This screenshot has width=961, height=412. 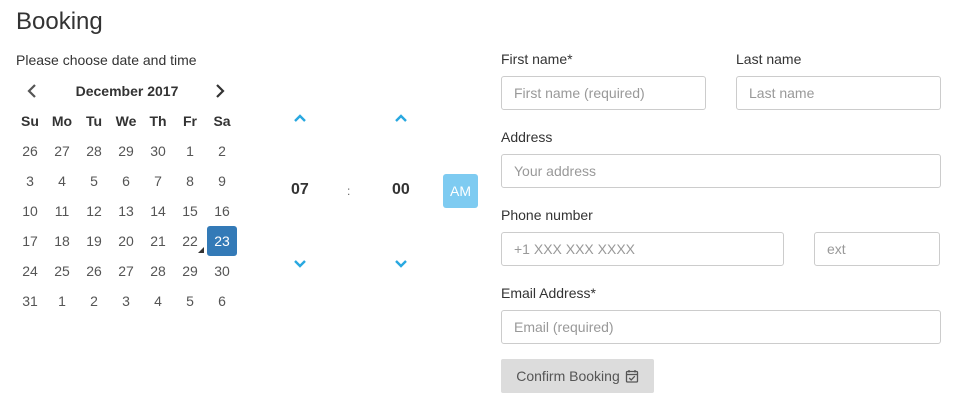 I want to click on email-input, so click(x=721, y=327).